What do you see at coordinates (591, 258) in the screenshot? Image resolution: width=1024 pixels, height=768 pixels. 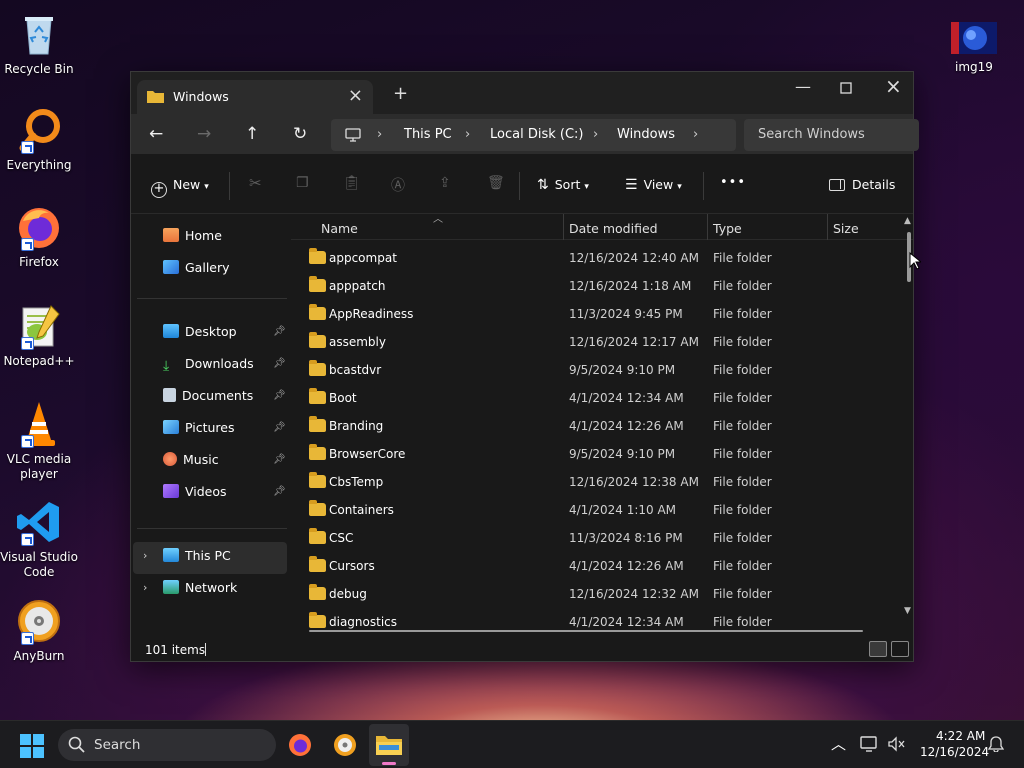 I see `table-row: appcompat 12/16/2024 12:40 AM File folder` at bounding box center [591, 258].